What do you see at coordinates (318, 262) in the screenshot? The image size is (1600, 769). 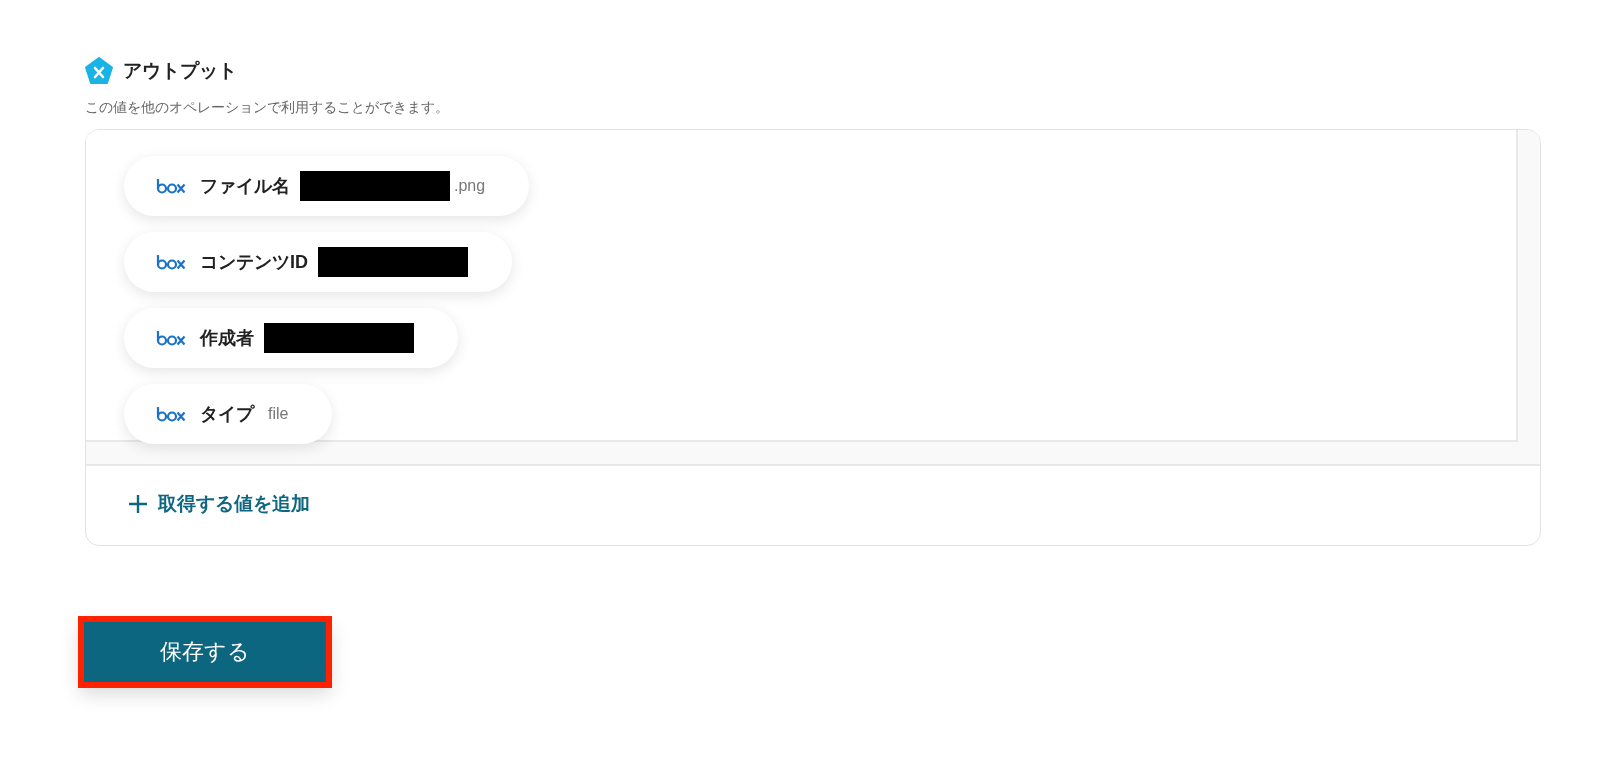 I see `output-chip: コンテンツID` at bounding box center [318, 262].